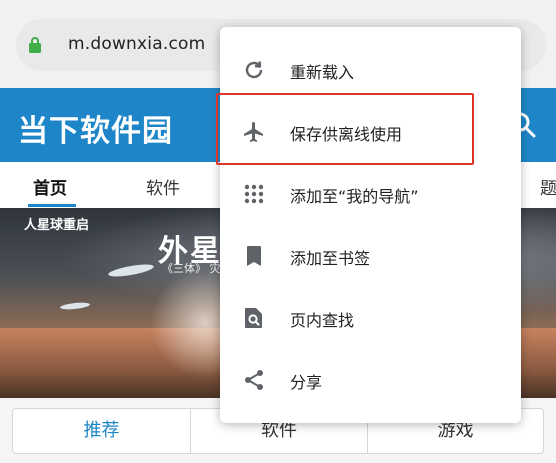 The width and height of the screenshot is (556, 463). I want to click on find-in-page-icon, so click(253, 318).